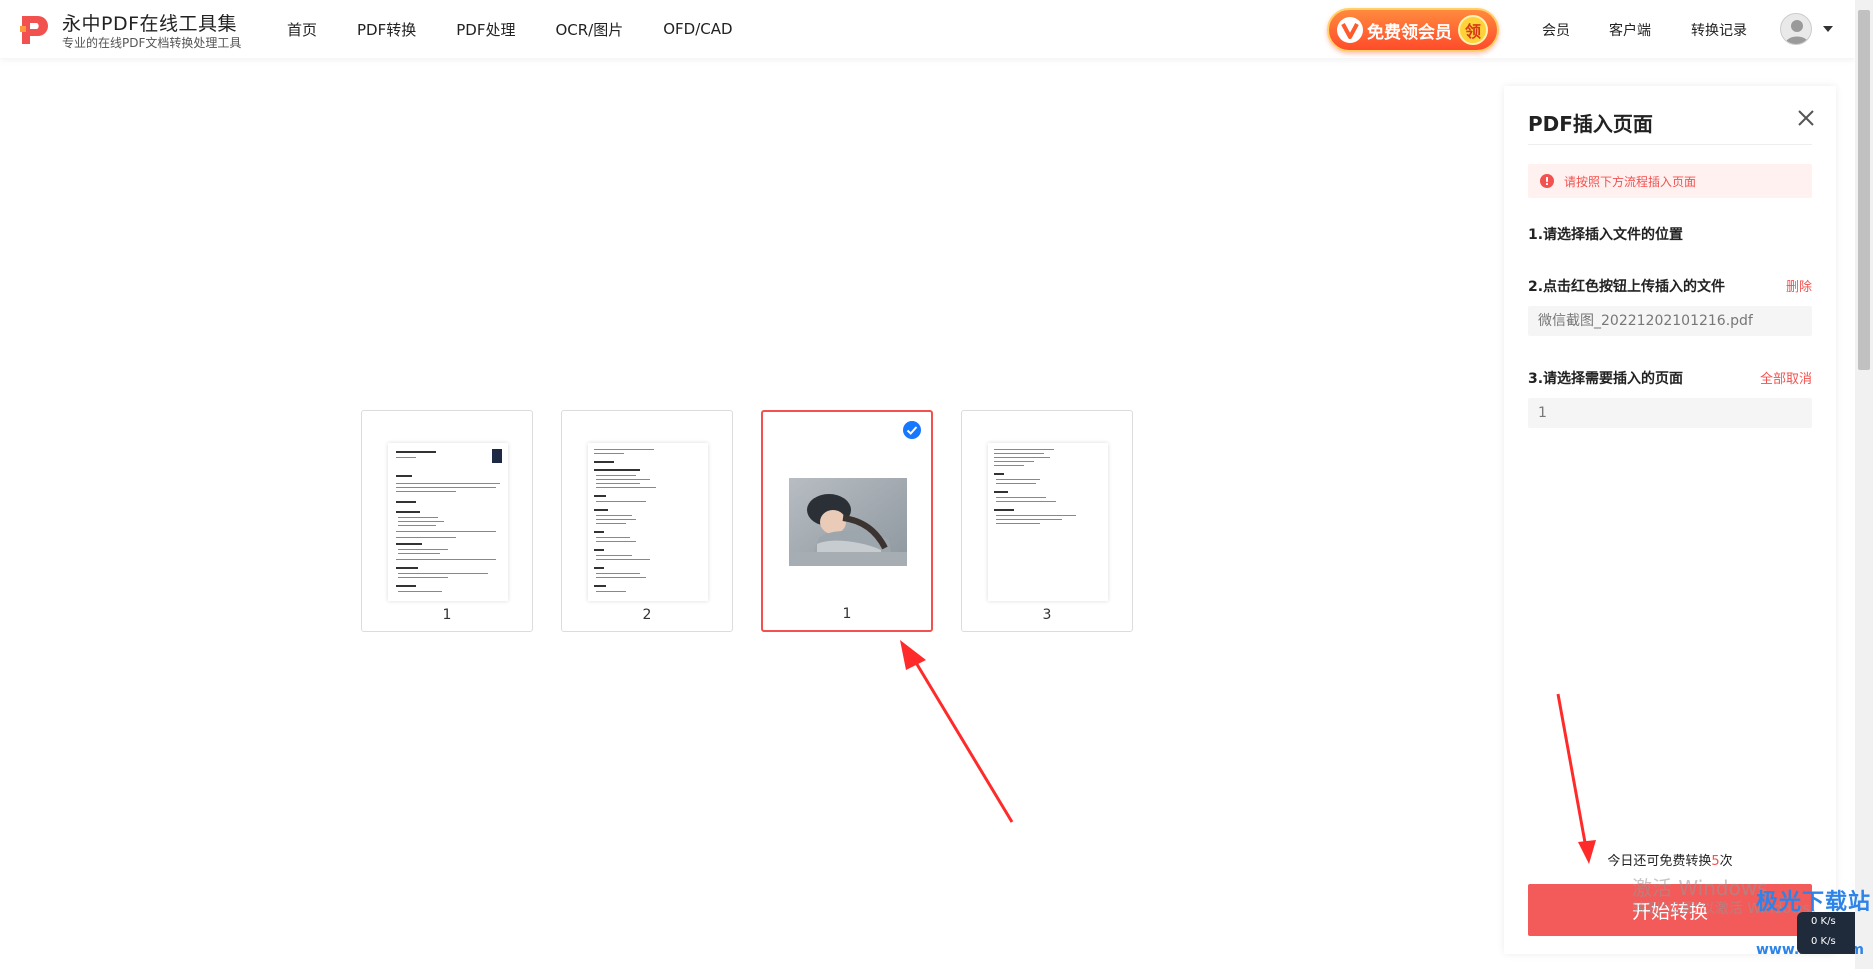 The width and height of the screenshot is (1873, 969). Describe the element at coordinates (1823, 941) in the screenshot. I see `download-speed: 0 K/s` at that location.